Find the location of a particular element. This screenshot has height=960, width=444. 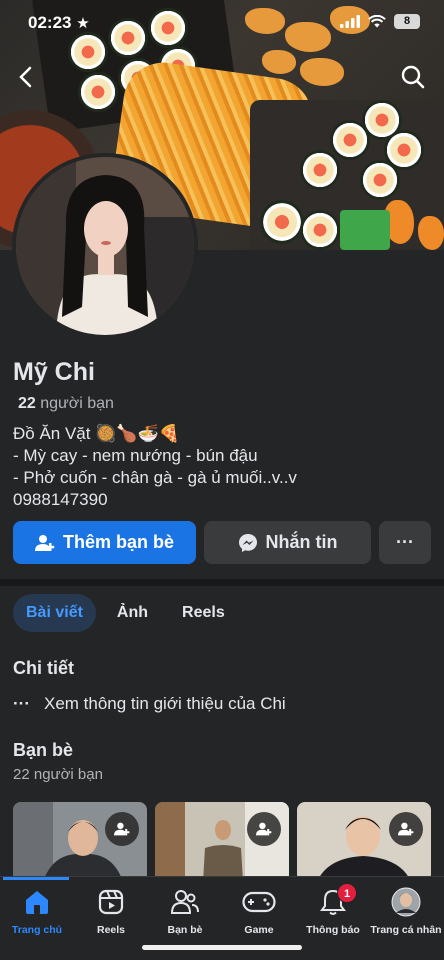

active-tab-indicator is located at coordinates (36, 878).